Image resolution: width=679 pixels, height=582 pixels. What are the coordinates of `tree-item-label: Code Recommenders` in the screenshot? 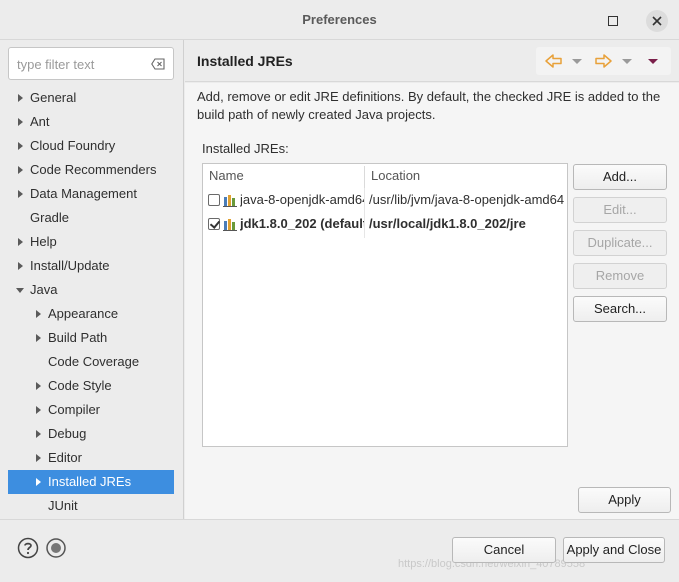 It's located at (93, 169).